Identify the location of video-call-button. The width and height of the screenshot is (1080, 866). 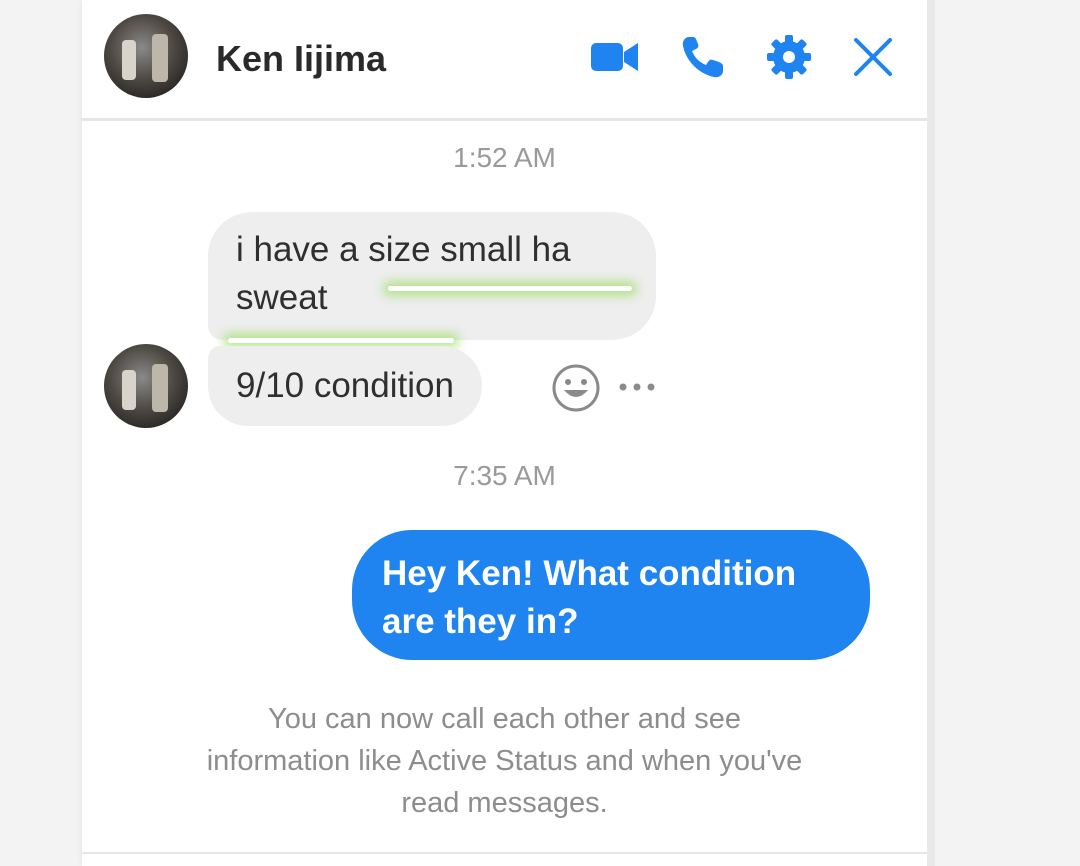
(615, 57).